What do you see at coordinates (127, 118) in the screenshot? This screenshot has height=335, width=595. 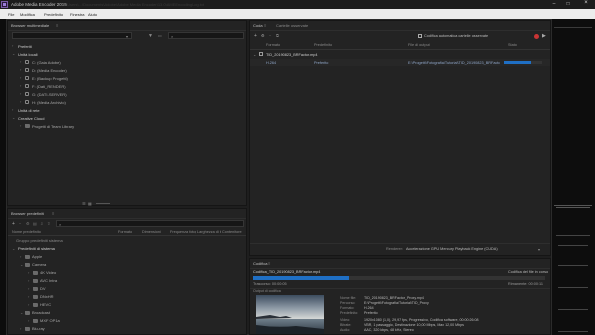 I see `tree-creative-cloud: ⌄ Creative Cloud` at bounding box center [127, 118].